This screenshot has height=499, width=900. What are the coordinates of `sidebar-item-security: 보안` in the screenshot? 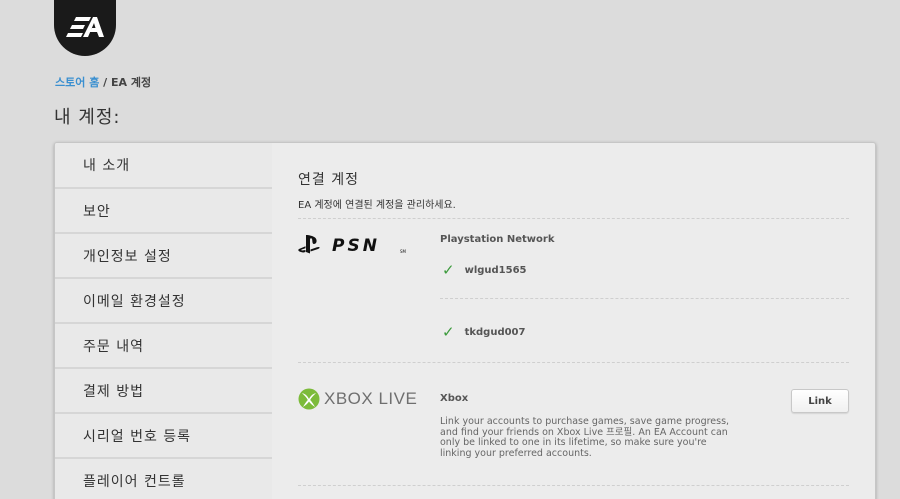 It's located at (163, 211).